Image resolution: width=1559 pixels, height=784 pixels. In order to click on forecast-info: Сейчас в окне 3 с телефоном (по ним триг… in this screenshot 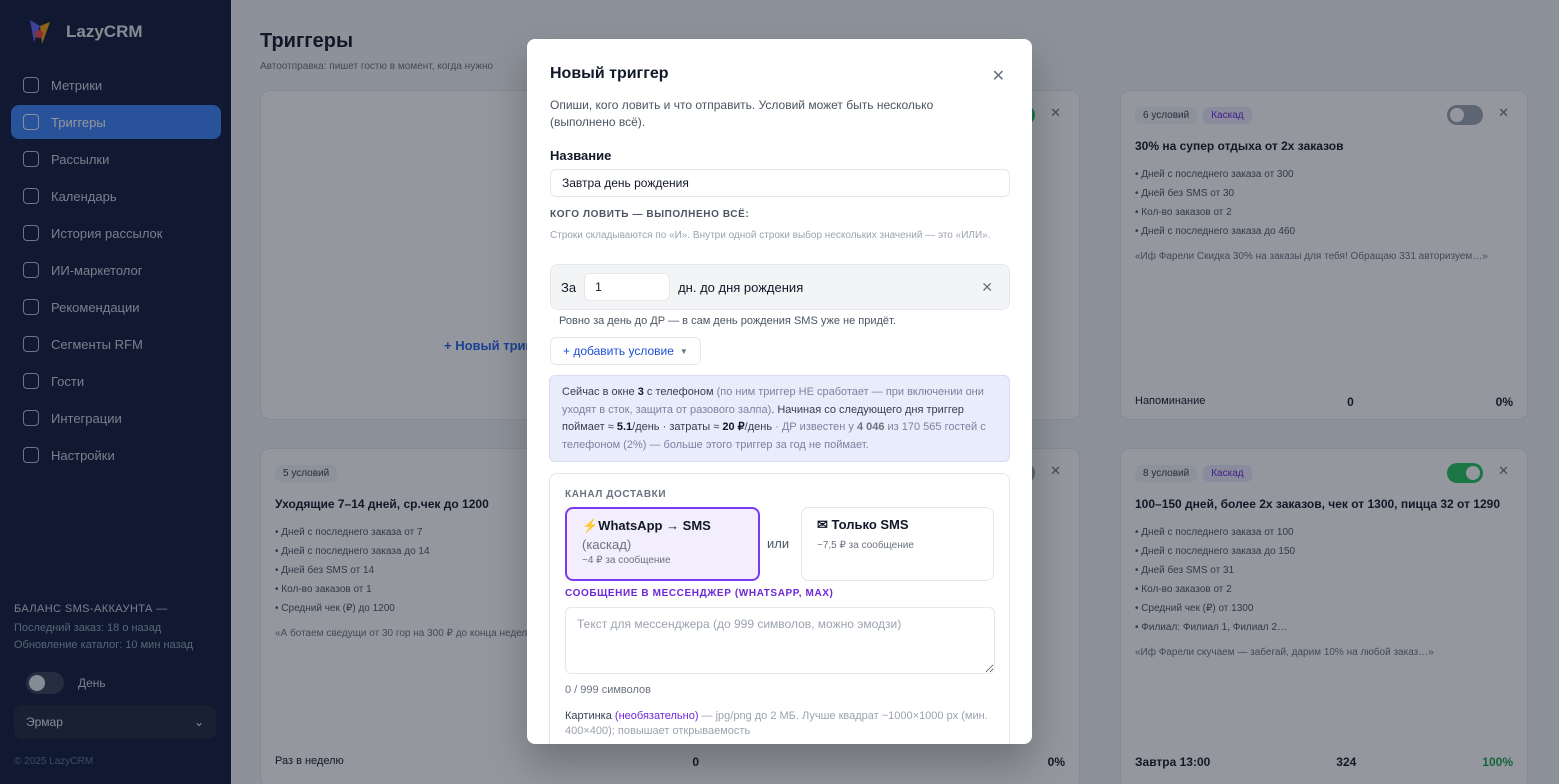, I will do `click(779, 418)`.